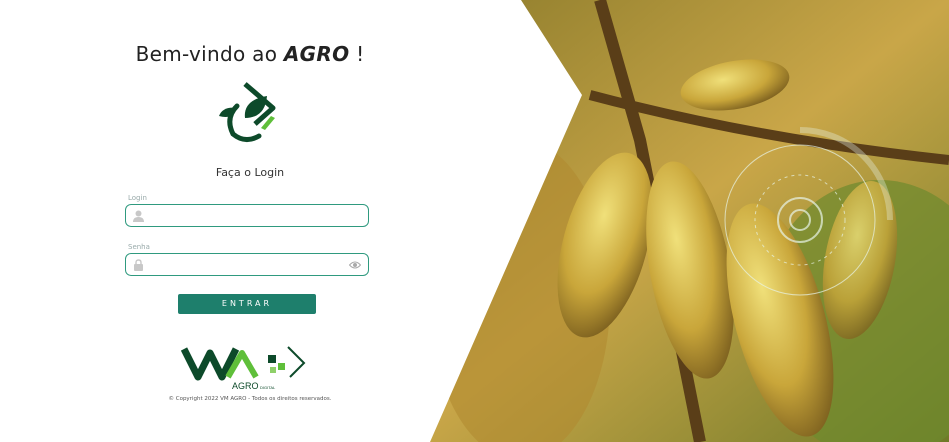 The height and width of the screenshot is (442, 949). Describe the element at coordinates (245, 386) in the screenshot. I see `logo-agro-text: AGRO` at that location.